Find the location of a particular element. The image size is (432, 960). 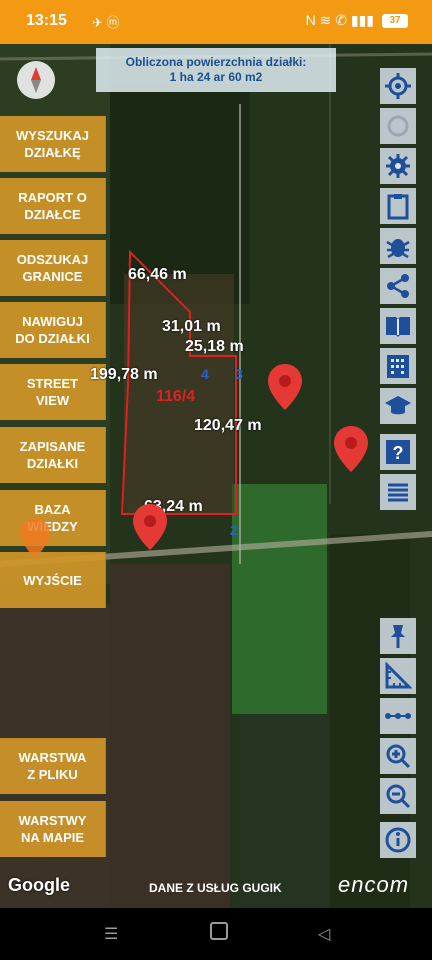

building-icon is located at coordinates (398, 366).